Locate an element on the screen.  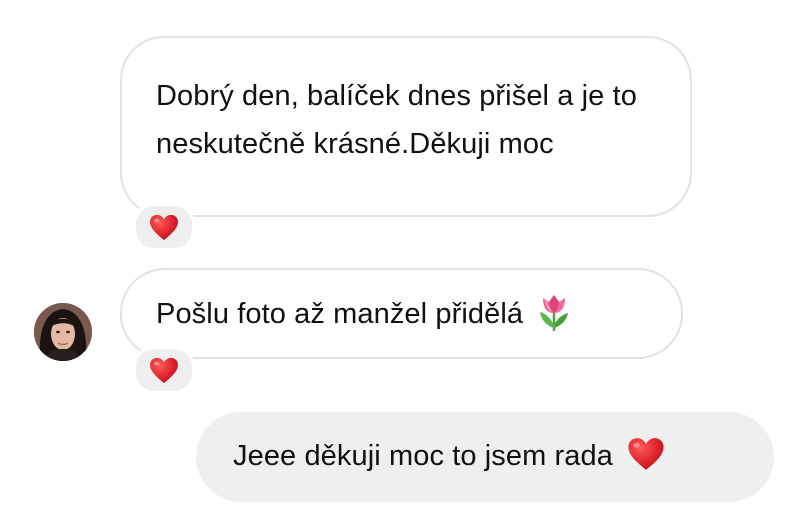
message-bubble-outgoing: Jeee děkuji moc to jsem rada is located at coordinates (485, 457).